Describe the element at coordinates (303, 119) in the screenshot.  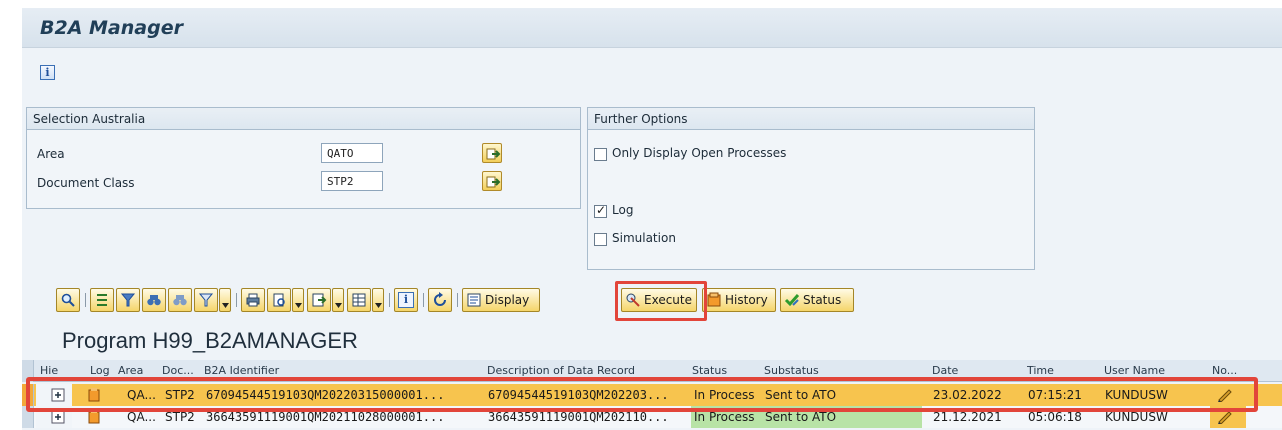
I see `selection-group-title: Selection Australia` at that location.